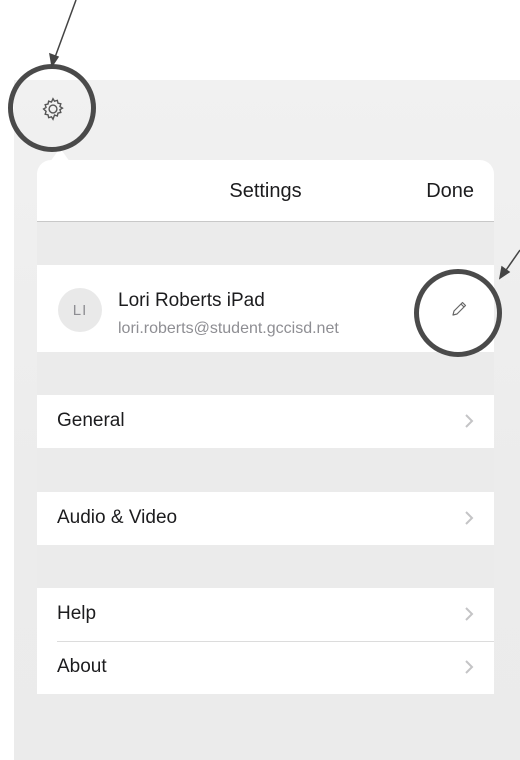 The height and width of the screenshot is (760, 520). What do you see at coordinates (65, 30) in the screenshot?
I see `gear-arrow-line` at bounding box center [65, 30].